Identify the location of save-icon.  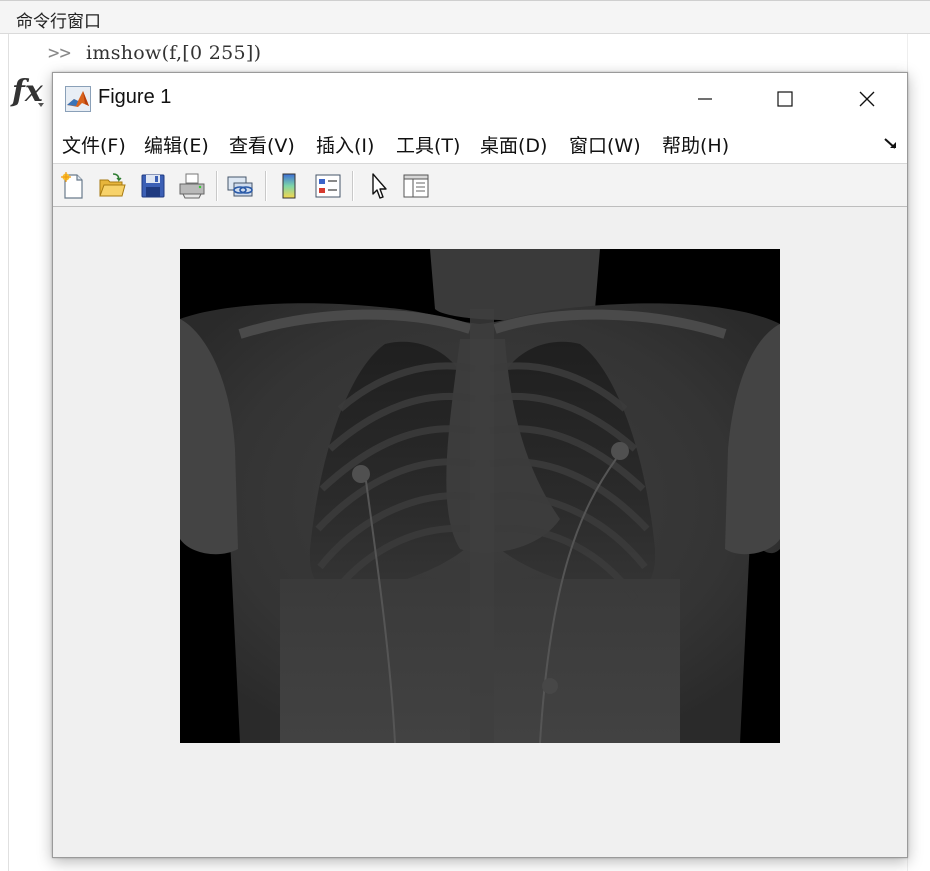
(153, 186).